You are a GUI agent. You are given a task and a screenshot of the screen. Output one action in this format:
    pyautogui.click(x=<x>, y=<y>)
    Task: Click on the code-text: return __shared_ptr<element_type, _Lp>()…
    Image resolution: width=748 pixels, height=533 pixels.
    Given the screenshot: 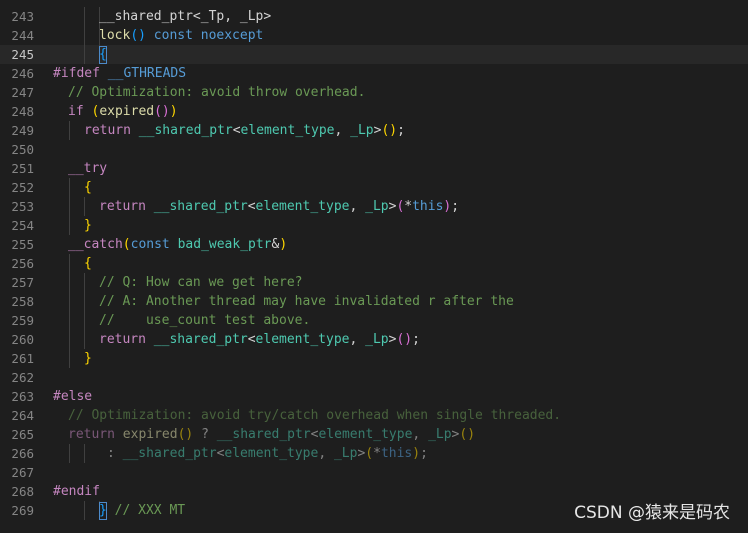 What is the action you would take?
    pyautogui.click(x=244, y=130)
    